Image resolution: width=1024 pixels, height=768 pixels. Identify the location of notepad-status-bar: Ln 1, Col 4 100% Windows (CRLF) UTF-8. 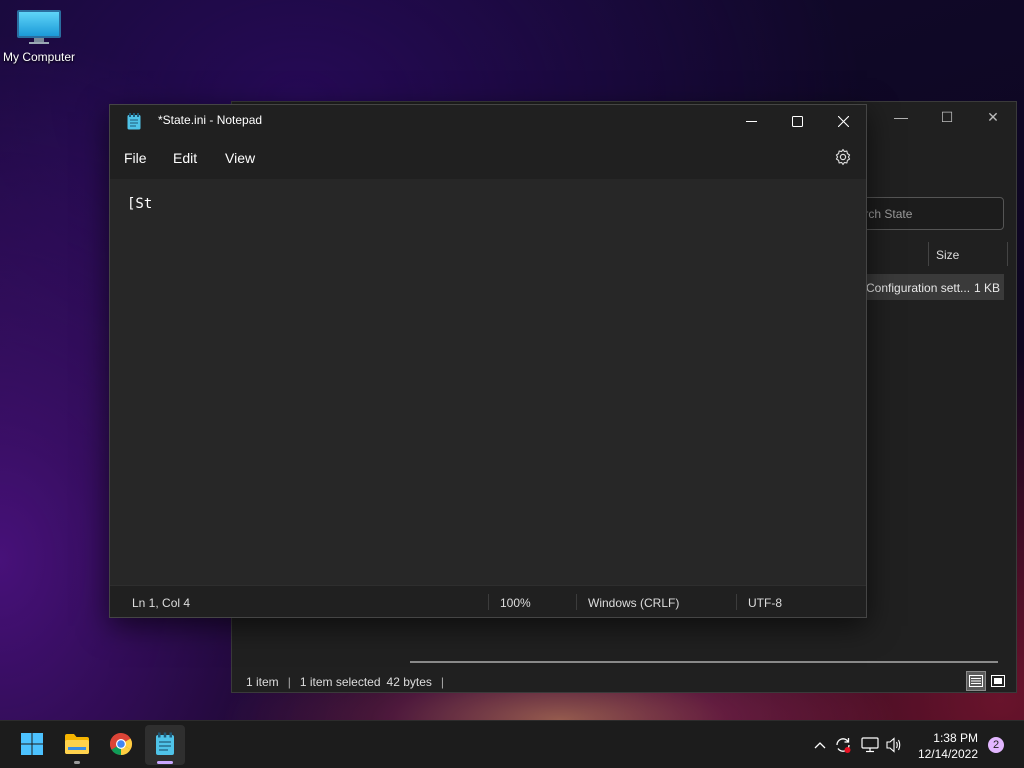
(488, 601).